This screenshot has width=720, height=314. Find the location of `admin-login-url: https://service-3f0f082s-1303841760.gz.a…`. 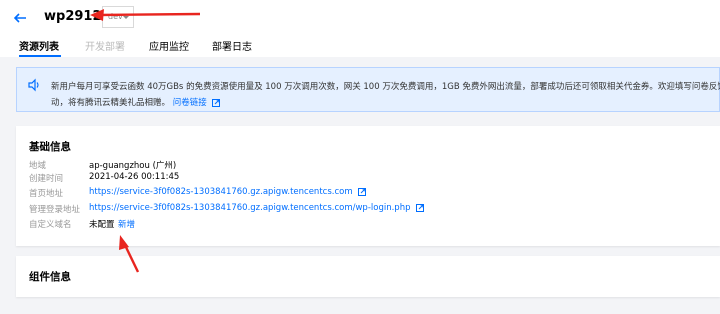

admin-login-url: https://service-3f0f082s-1303841760.gz.a… is located at coordinates (249, 208).